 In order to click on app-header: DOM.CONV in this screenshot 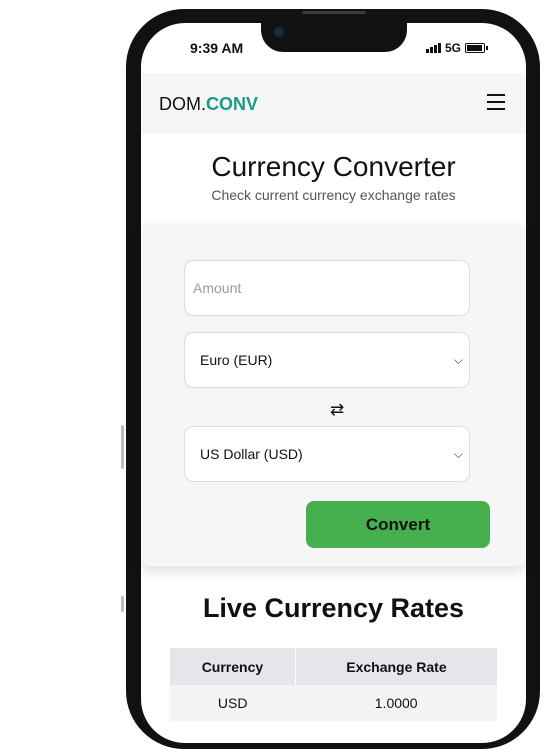, I will do `click(333, 103)`.